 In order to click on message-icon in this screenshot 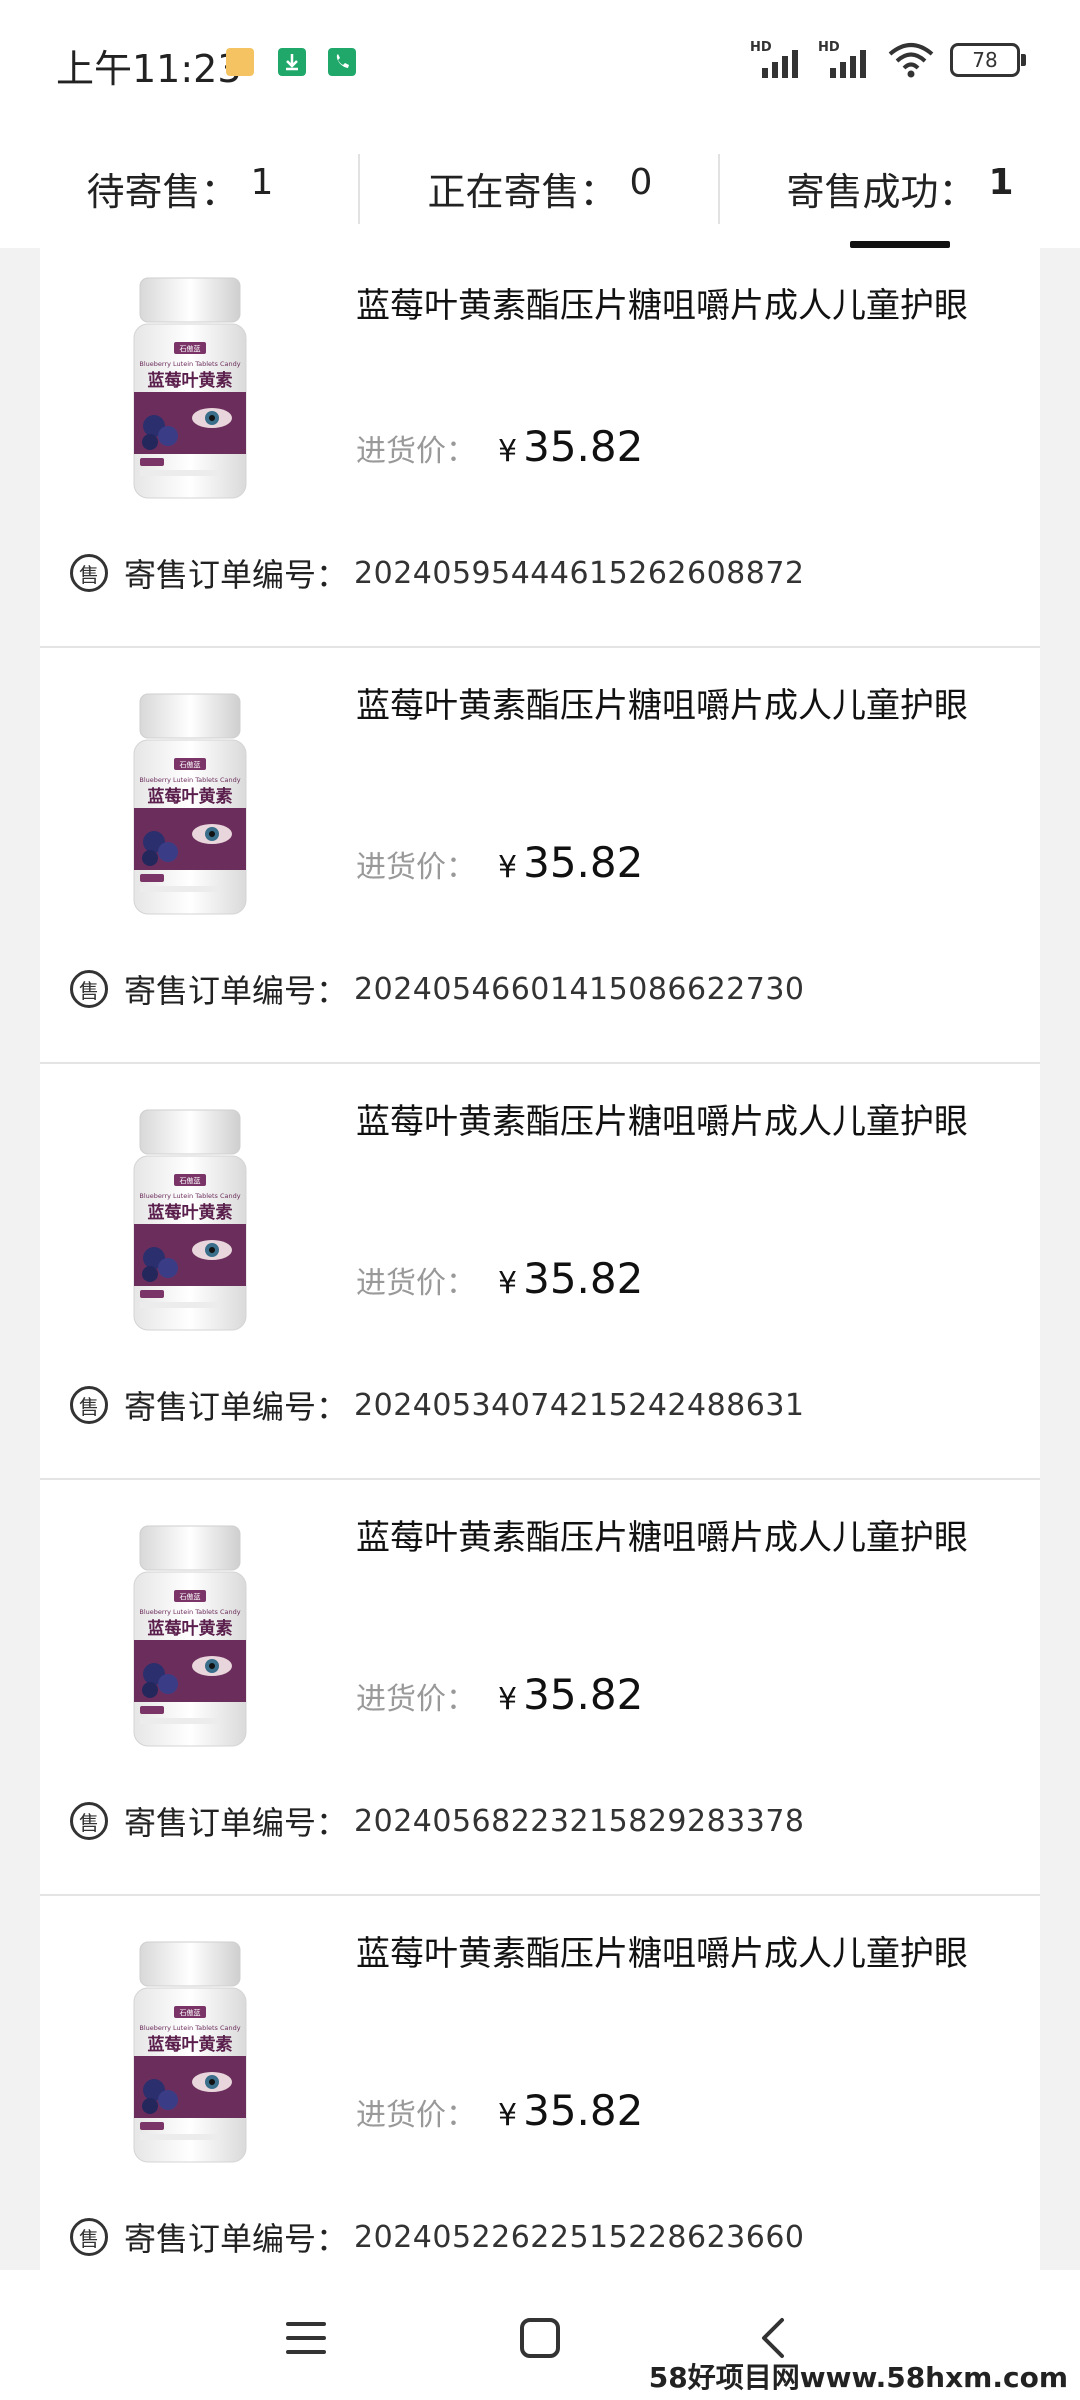, I will do `click(240, 62)`.